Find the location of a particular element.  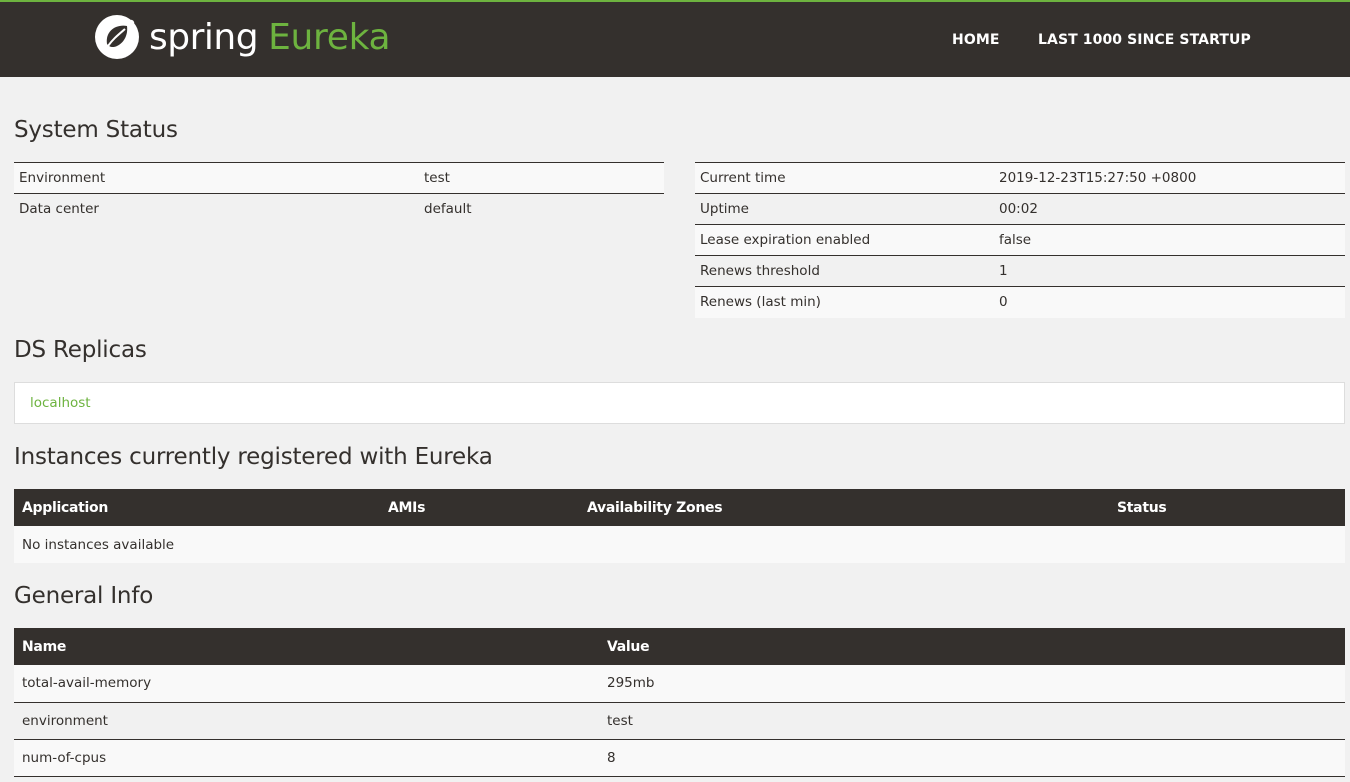

table-row: Renews threshold 1 is located at coordinates (1020, 271).